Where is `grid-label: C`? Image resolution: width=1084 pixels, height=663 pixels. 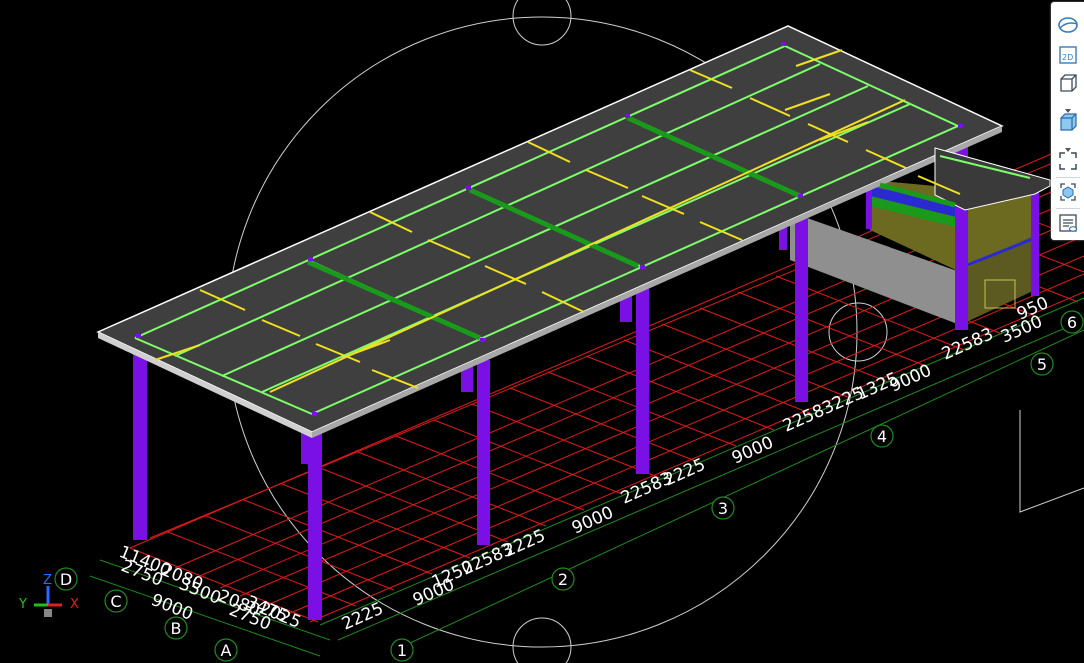 grid-label: C is located at coordinates (115, 601).